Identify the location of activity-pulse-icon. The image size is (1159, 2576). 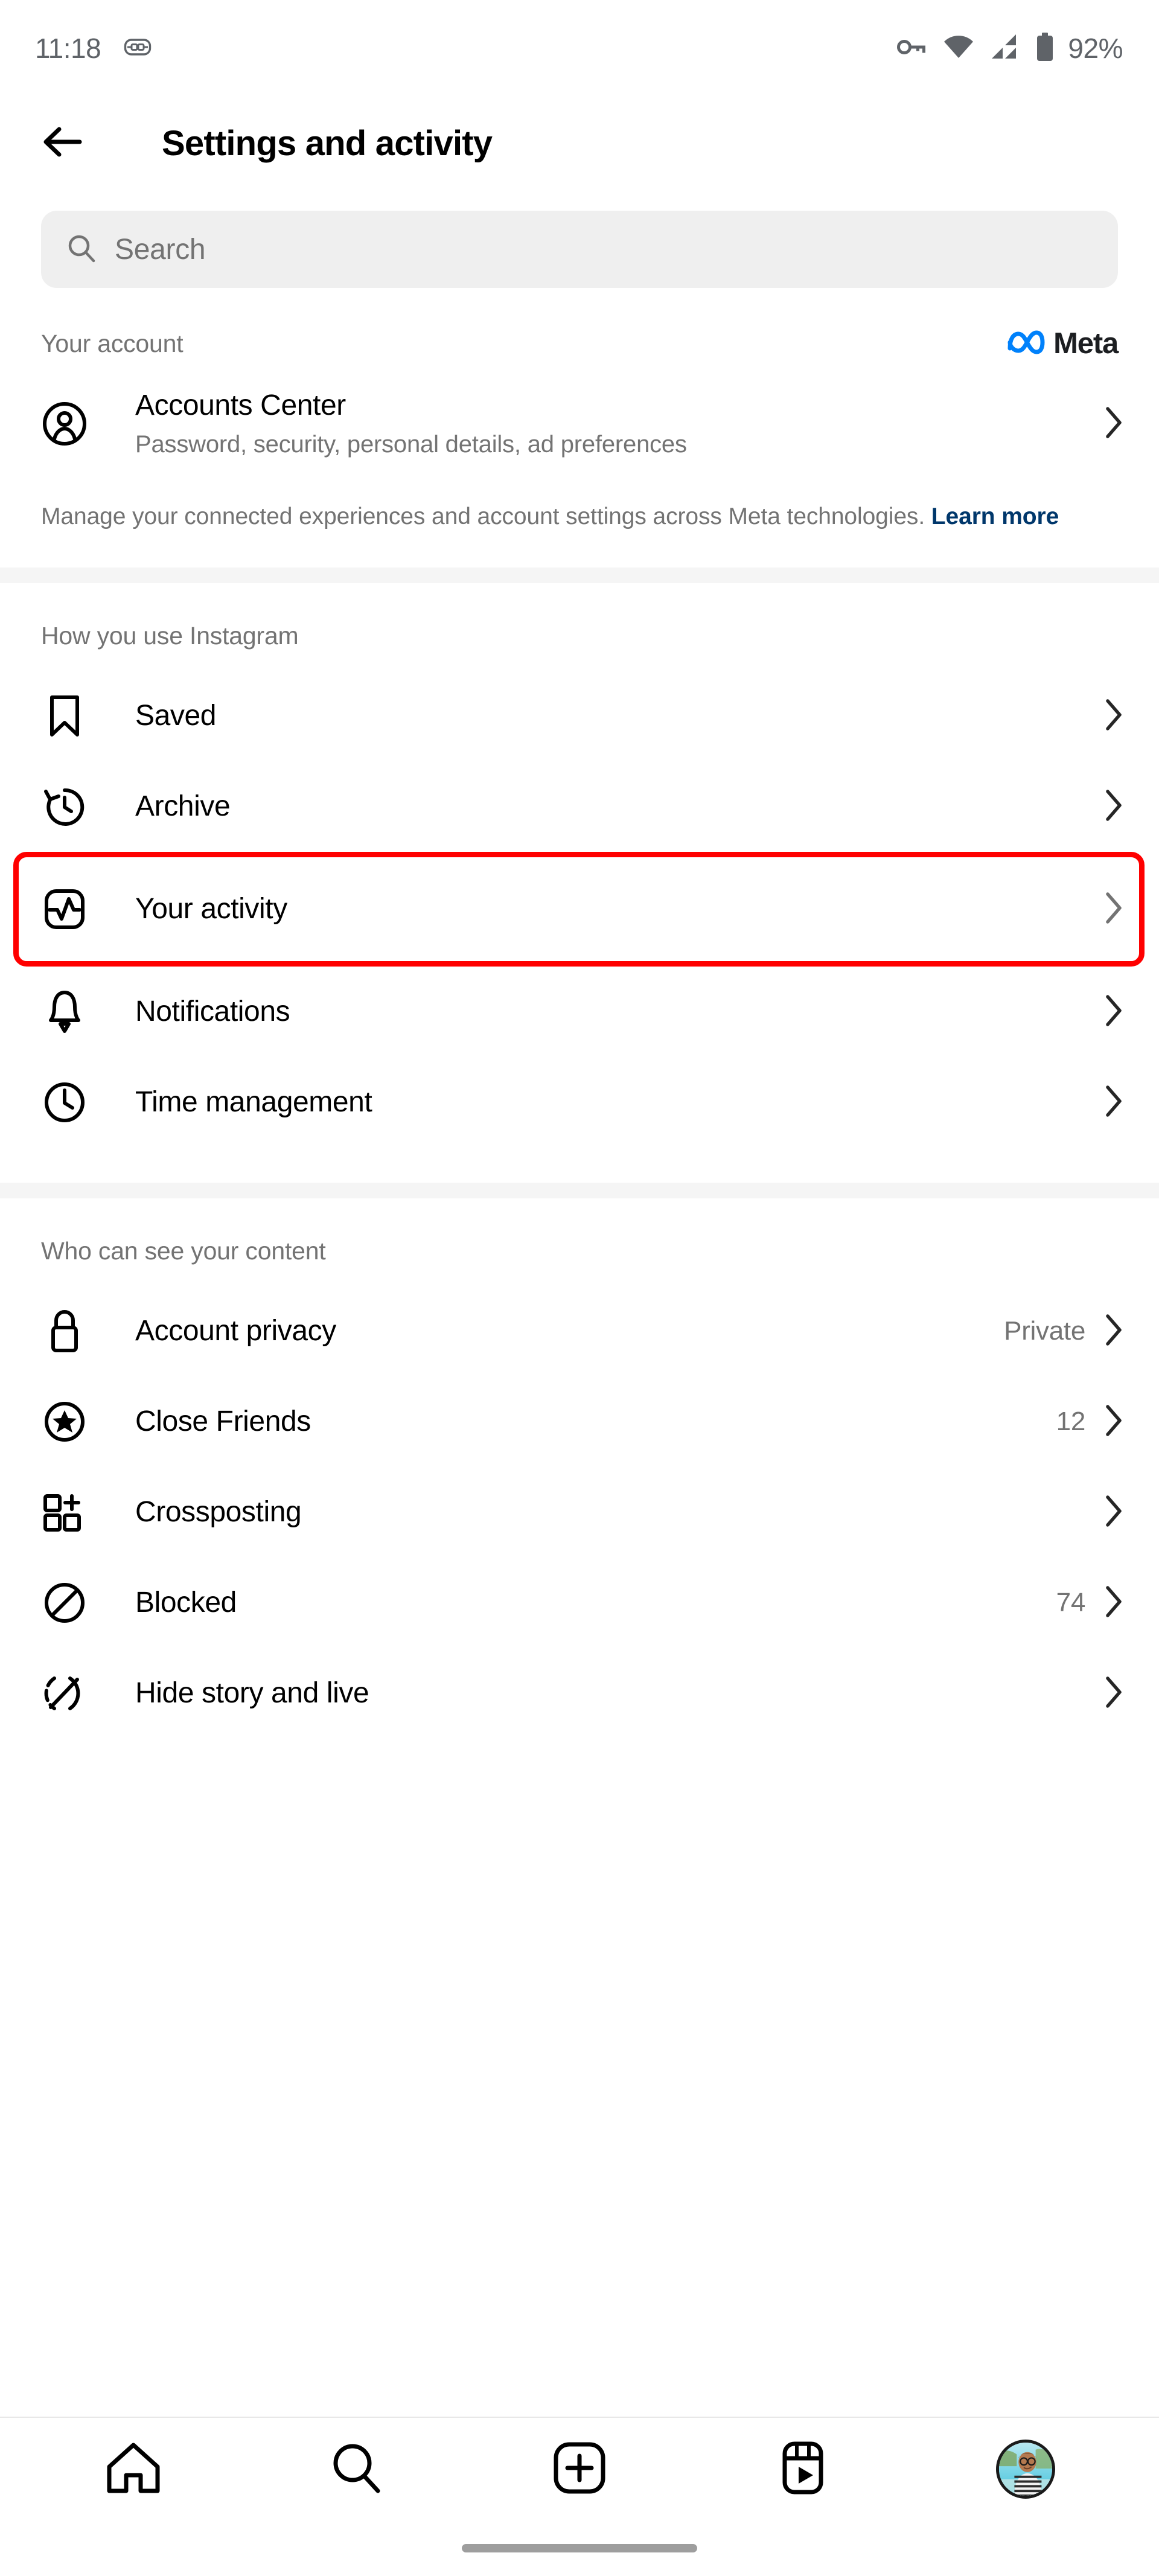
(64, 910).